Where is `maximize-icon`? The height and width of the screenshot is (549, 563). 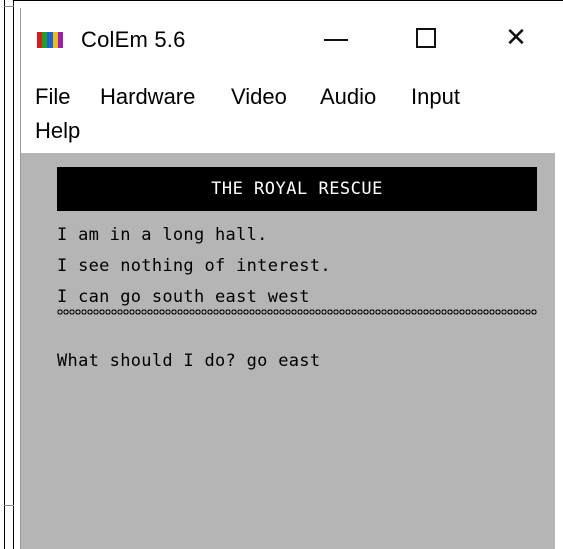 maximize-icon is located at coordinates (426, 38).